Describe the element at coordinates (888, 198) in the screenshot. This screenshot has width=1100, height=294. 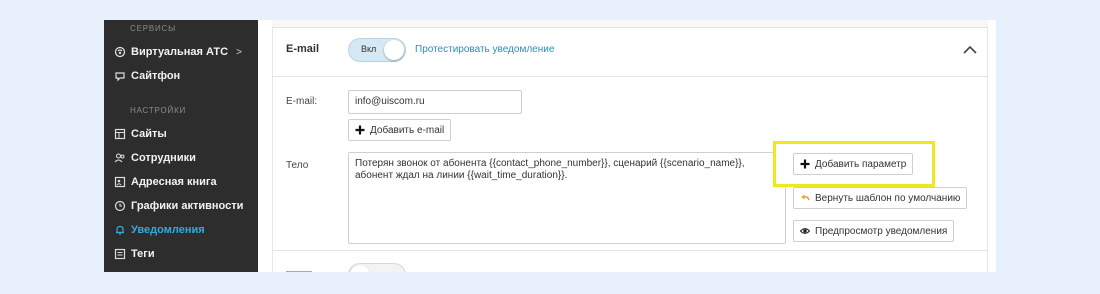
I see `reset-template-label: Вернуть шаблон по умолчанию` at that location.